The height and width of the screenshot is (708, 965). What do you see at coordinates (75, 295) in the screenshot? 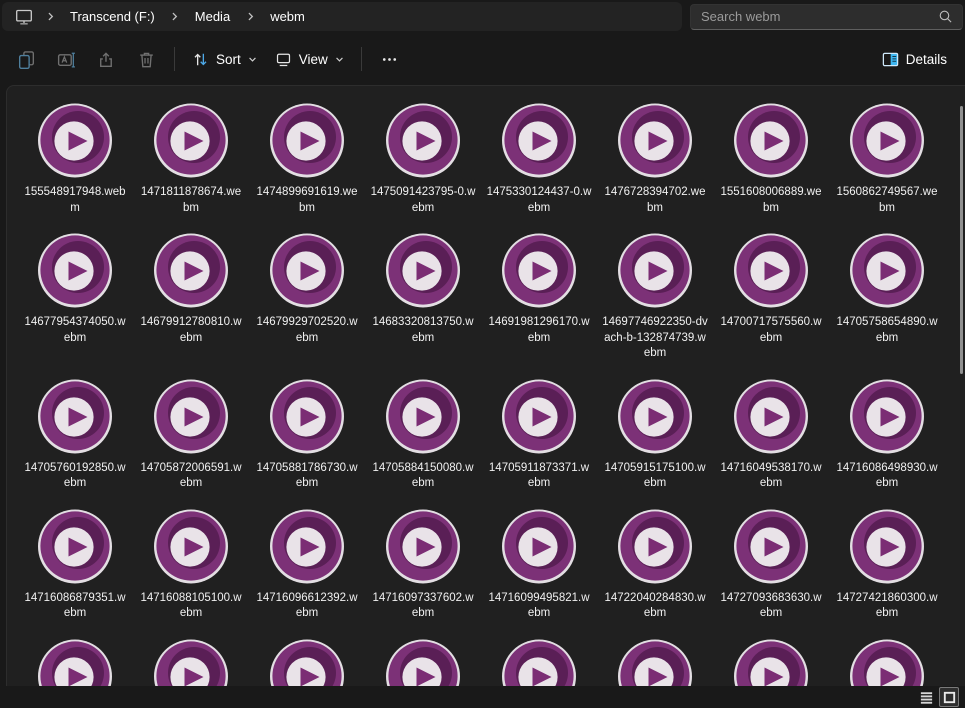
I see `file-item: 14677954374050.webm` at bounding box center [75, 295].